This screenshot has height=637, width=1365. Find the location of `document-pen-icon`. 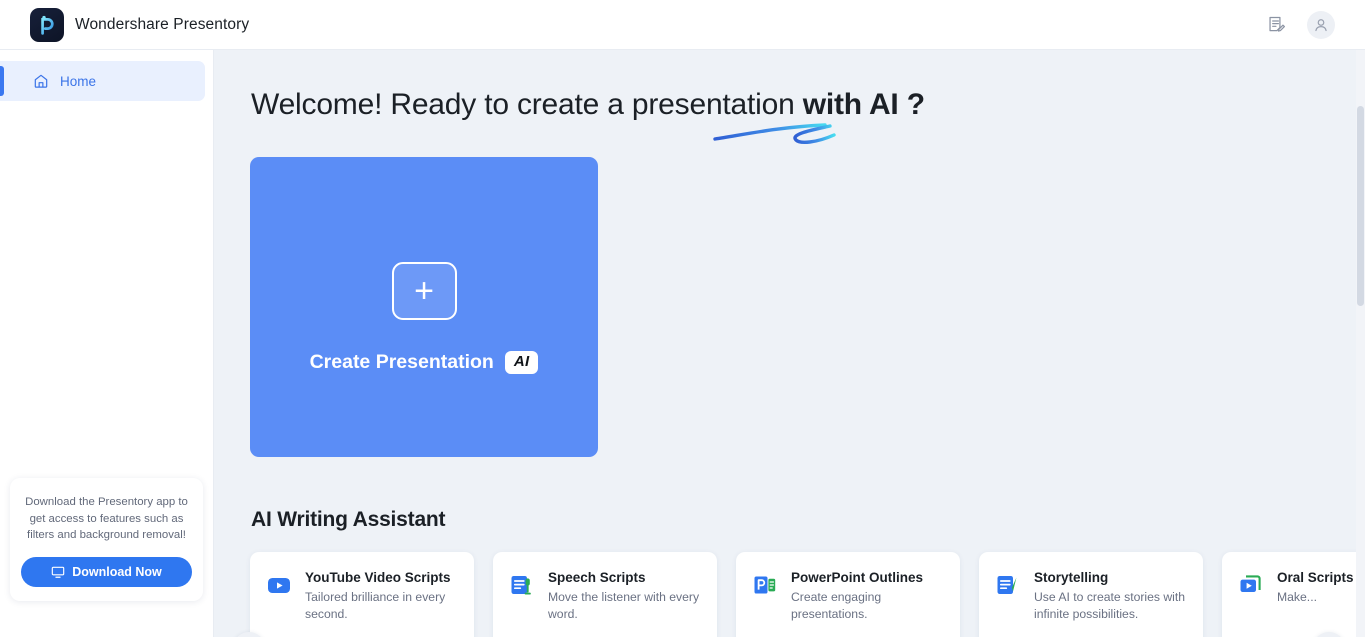

document-pen-icon is located at coordinates (1008, 585).